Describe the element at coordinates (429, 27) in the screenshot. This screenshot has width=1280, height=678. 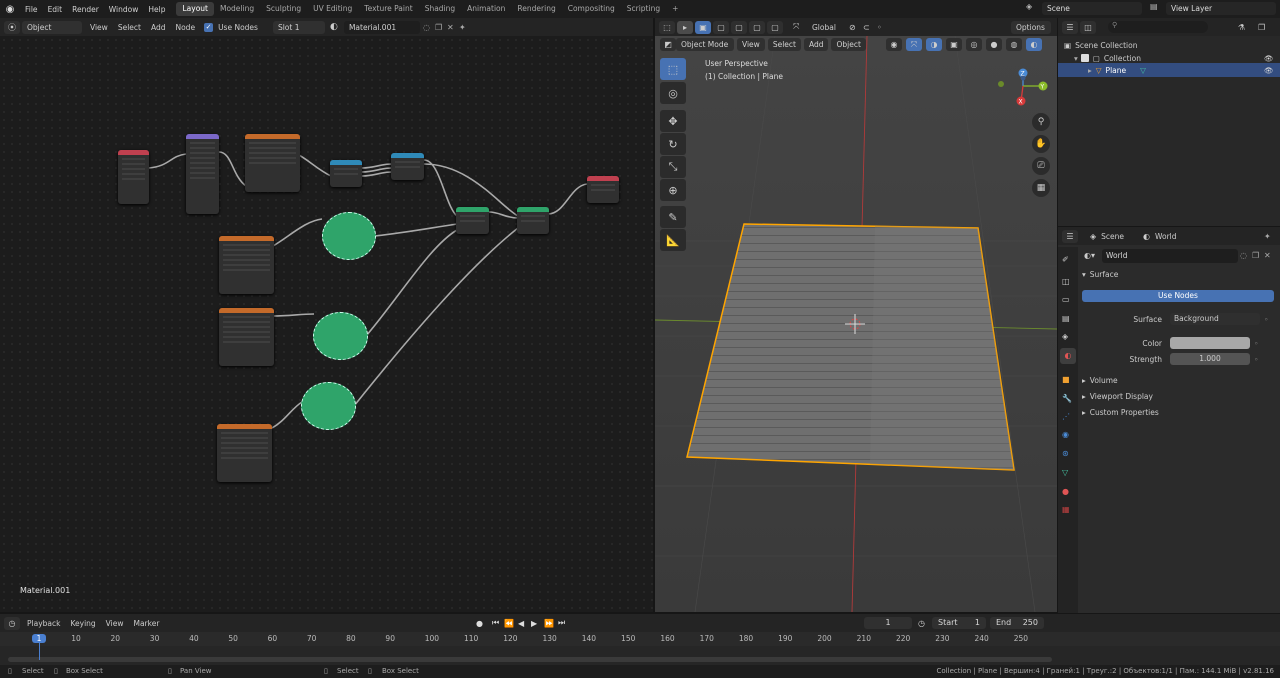
I see `fake-user-icon: ◌` at that location.